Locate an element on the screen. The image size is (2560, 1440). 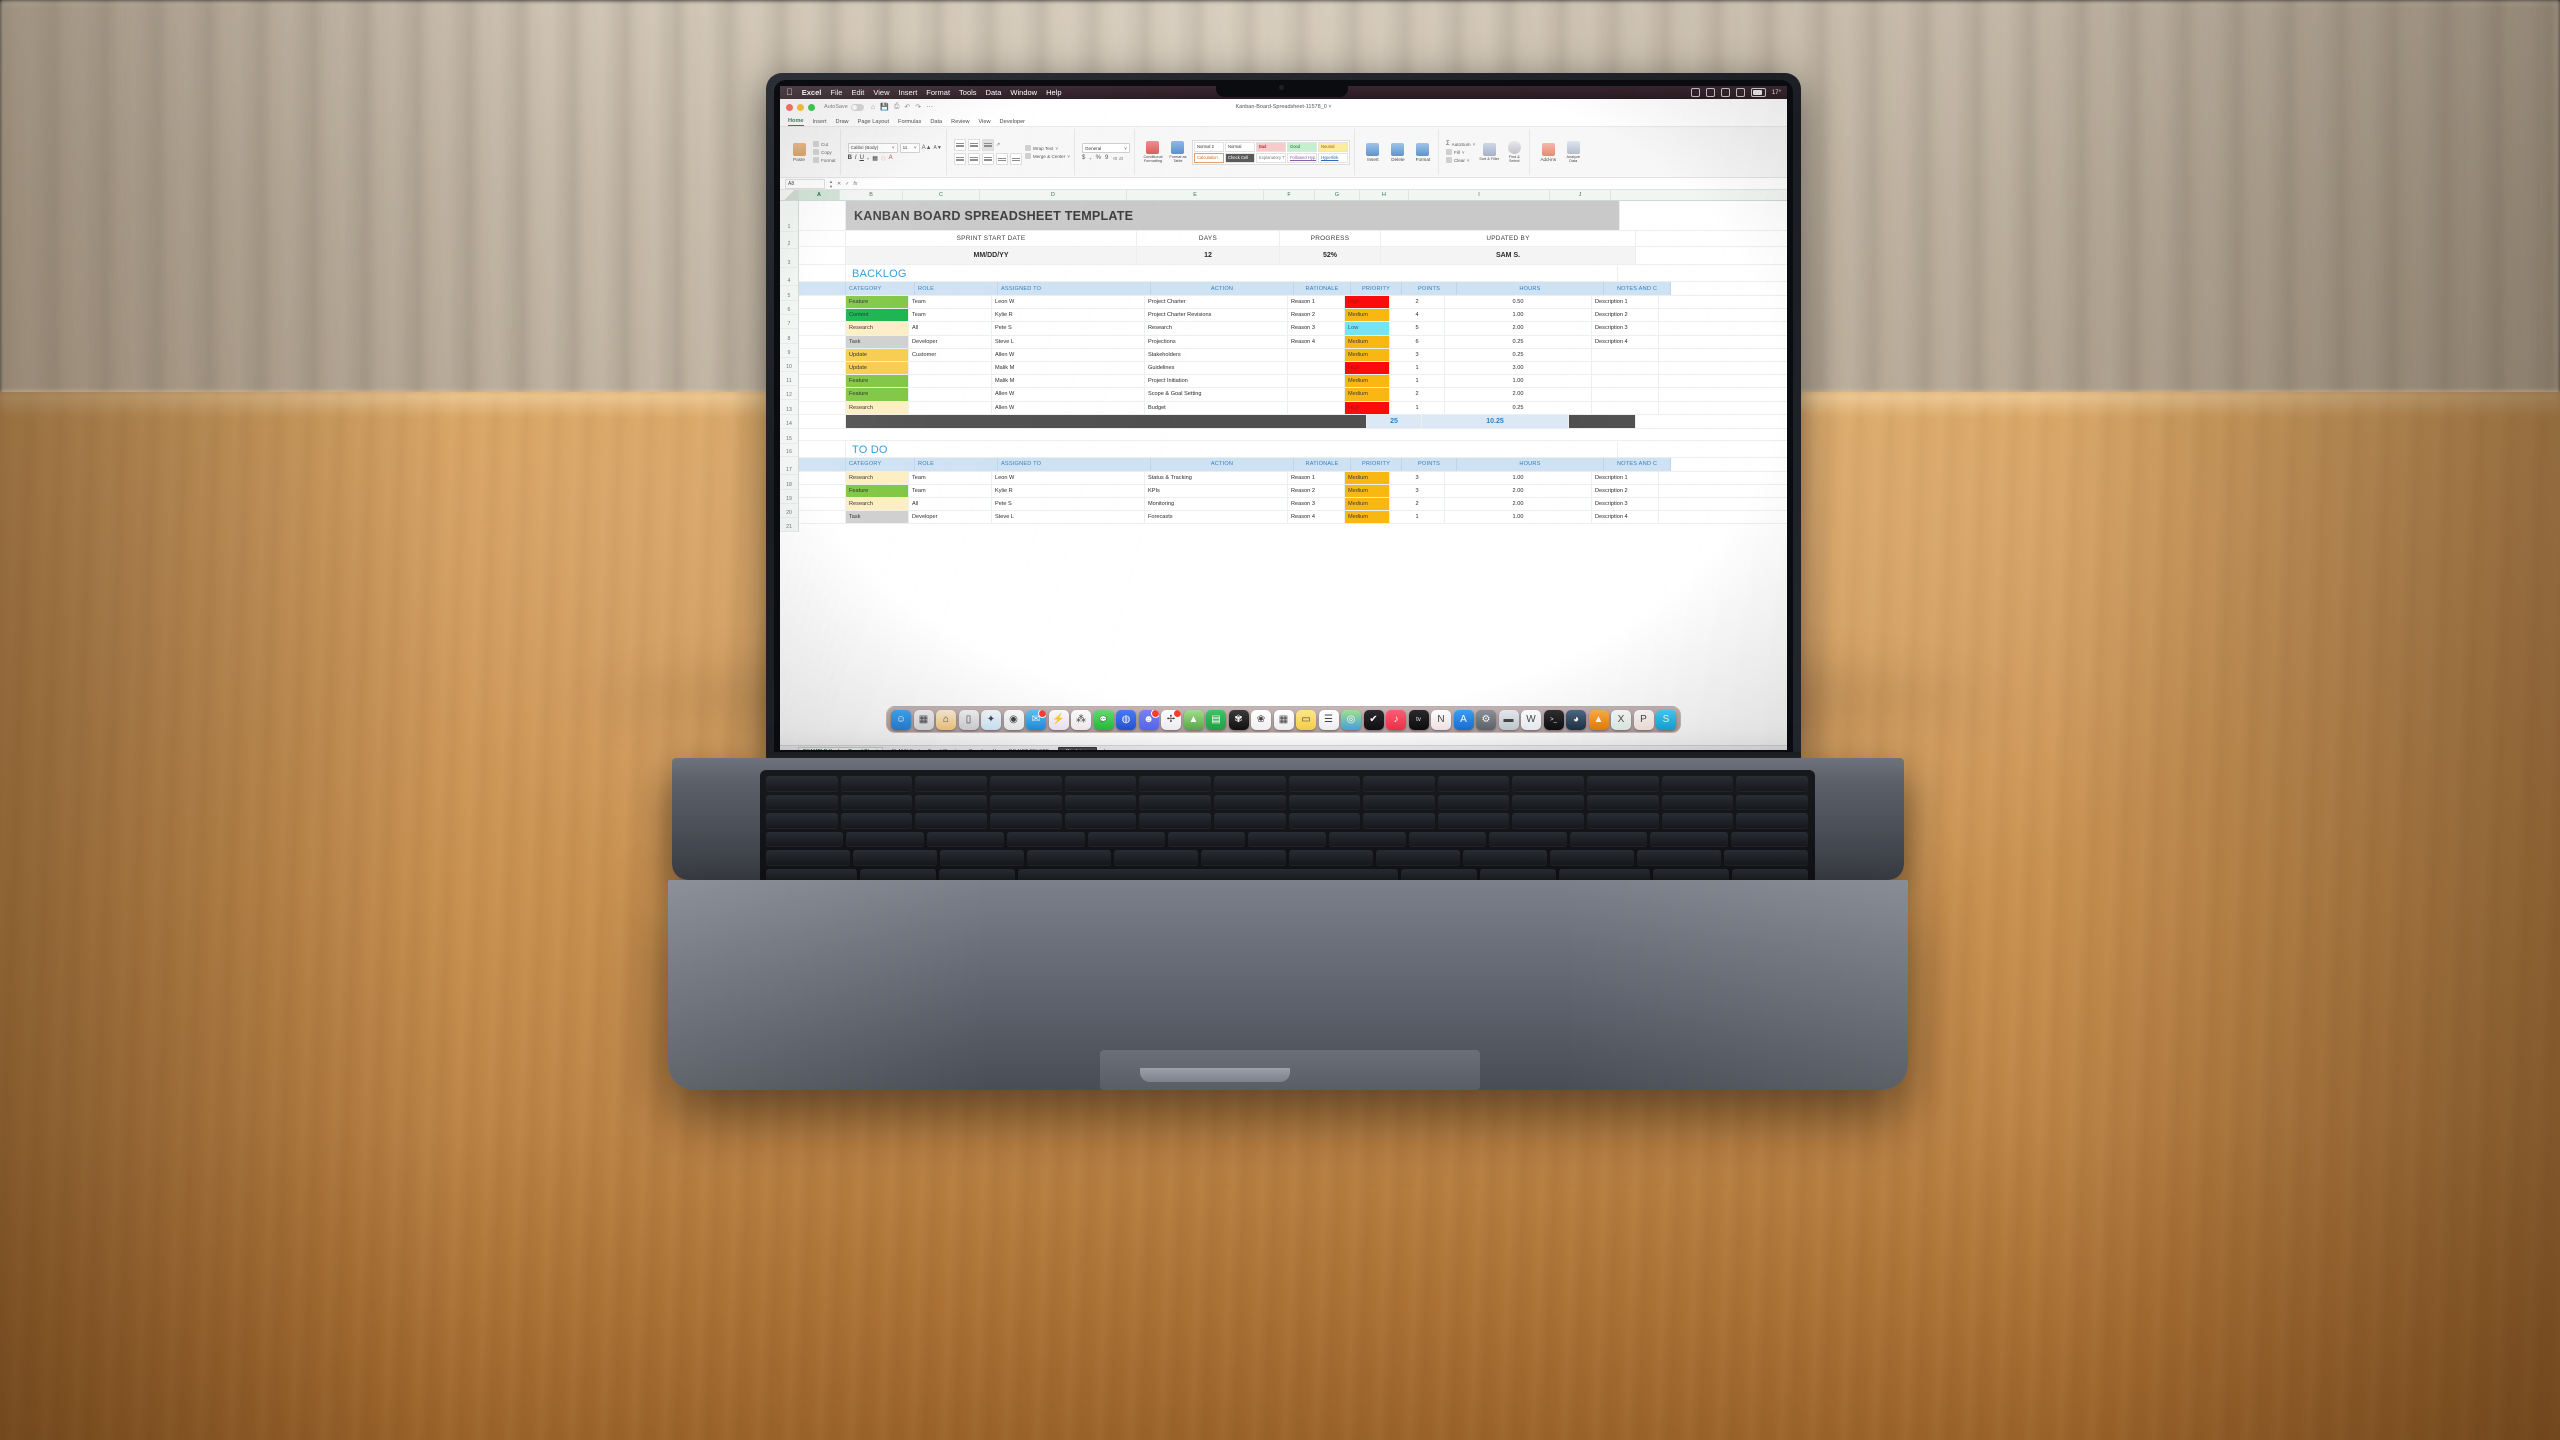
backlog-cell-role: Team is located at coordinates (950, 302).